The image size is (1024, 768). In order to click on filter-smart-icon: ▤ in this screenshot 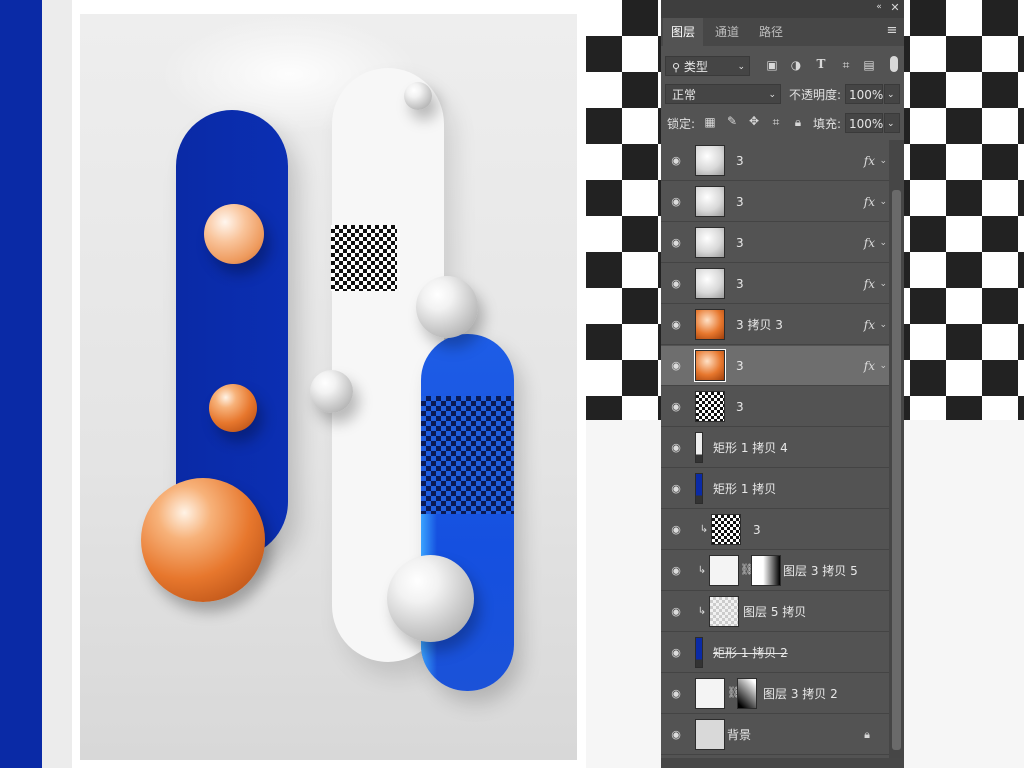, I will do `click(869, 65)`.